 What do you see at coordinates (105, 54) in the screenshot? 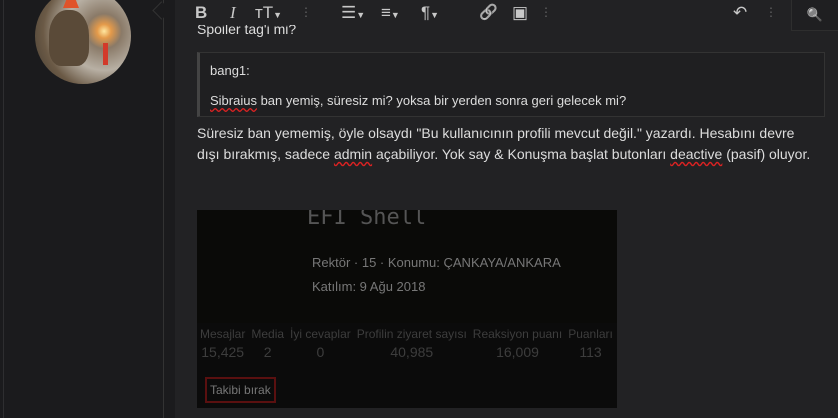
I see `avatar-candle` at bounding box center [105, 54].